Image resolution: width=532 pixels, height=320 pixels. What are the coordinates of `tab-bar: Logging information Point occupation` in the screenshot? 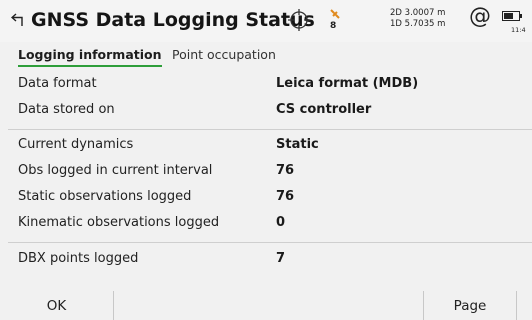 It's located at (266, 55).